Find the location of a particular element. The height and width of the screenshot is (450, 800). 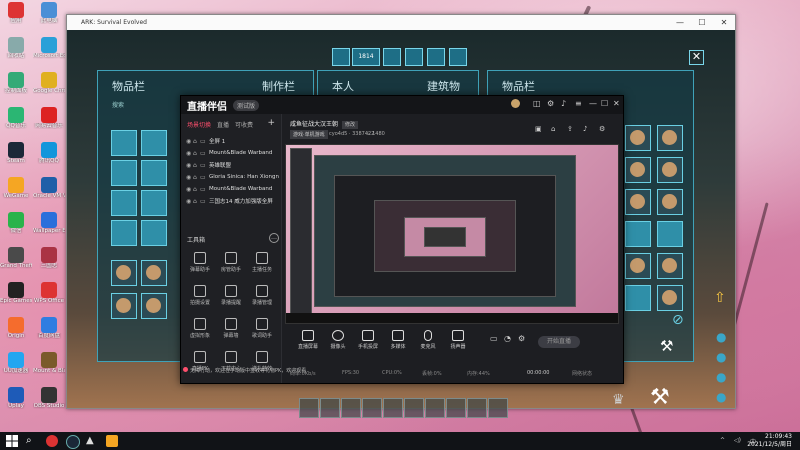

ark-app-icon: ▲ is located at coordinates (92, 441).